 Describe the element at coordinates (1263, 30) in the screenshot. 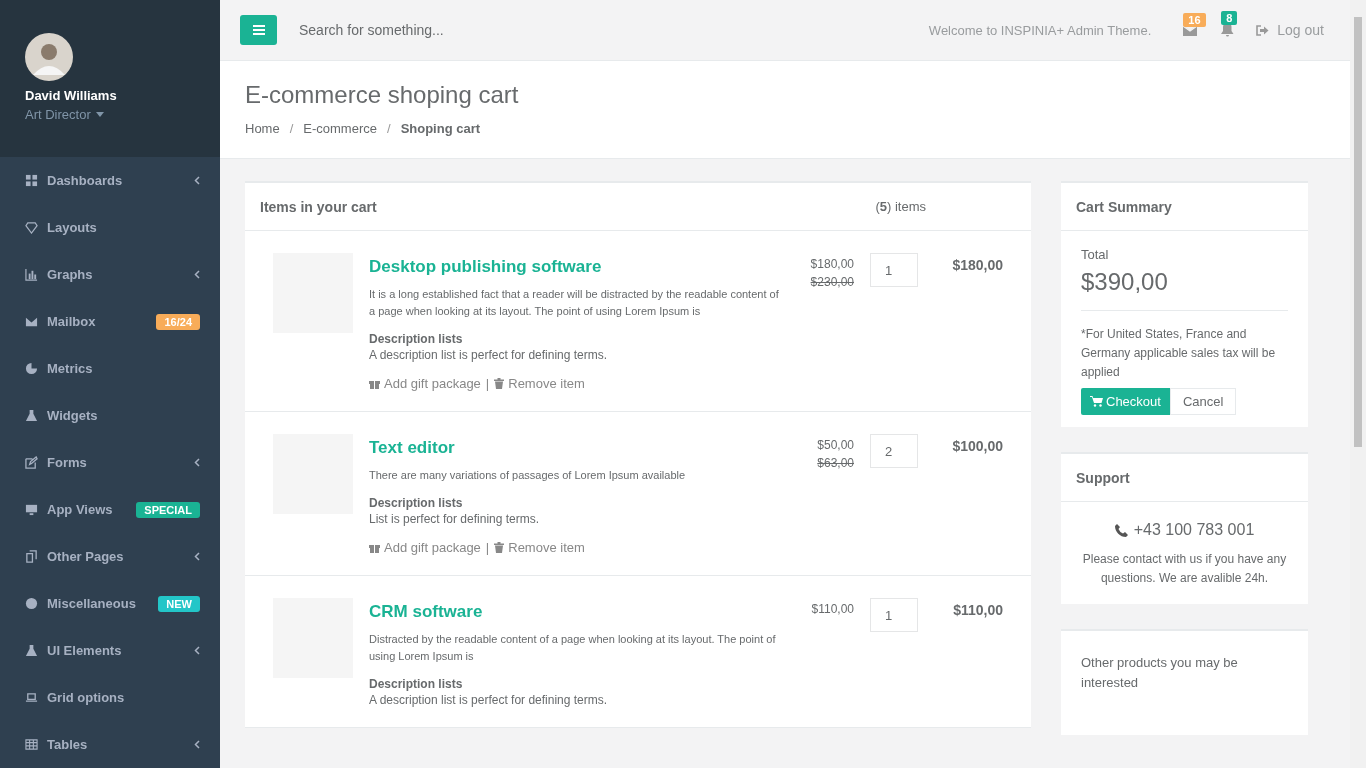

I see `sign-out-icon` at that location.